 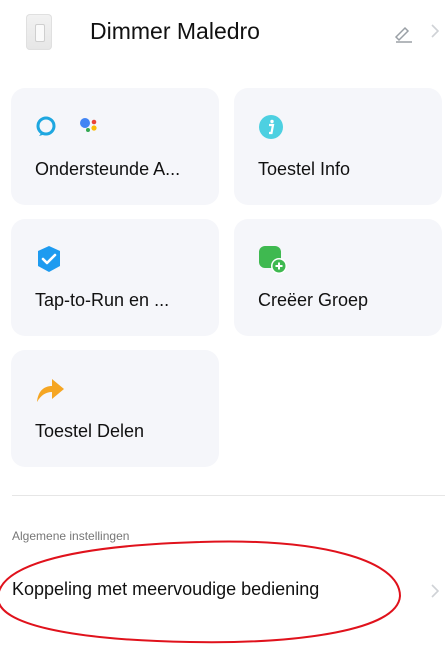 I want to click on section-title-general: Algemene instellingen, so click(x=71, y=536).